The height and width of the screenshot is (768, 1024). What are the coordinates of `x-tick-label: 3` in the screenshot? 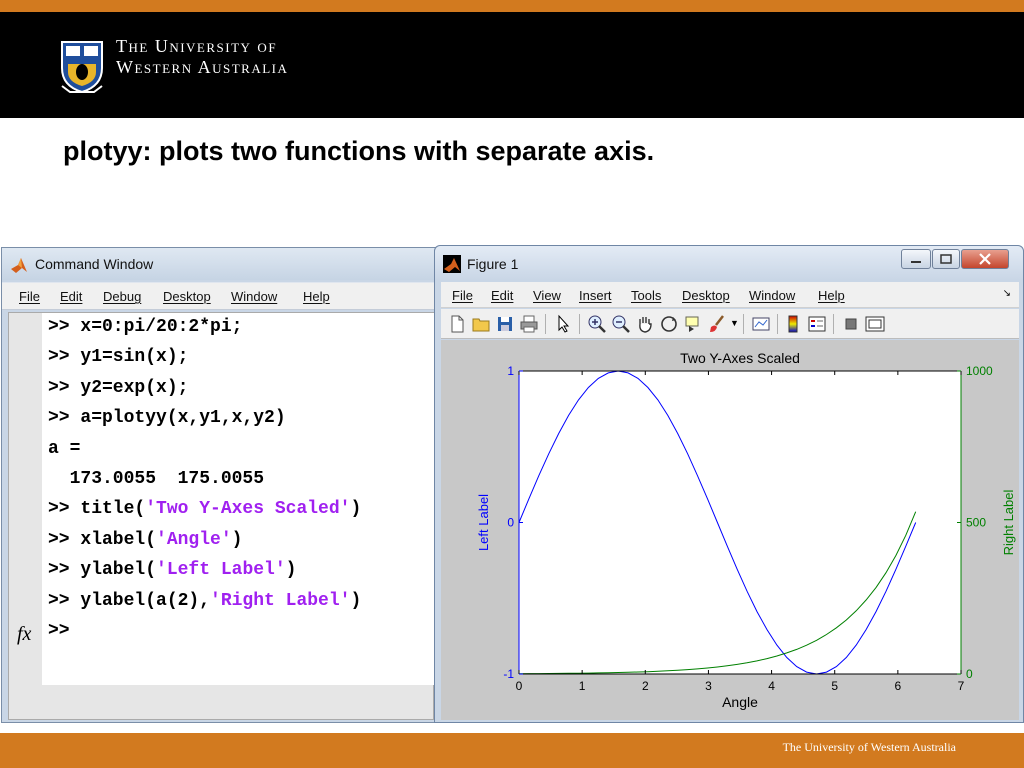 It's located at (708, 686).